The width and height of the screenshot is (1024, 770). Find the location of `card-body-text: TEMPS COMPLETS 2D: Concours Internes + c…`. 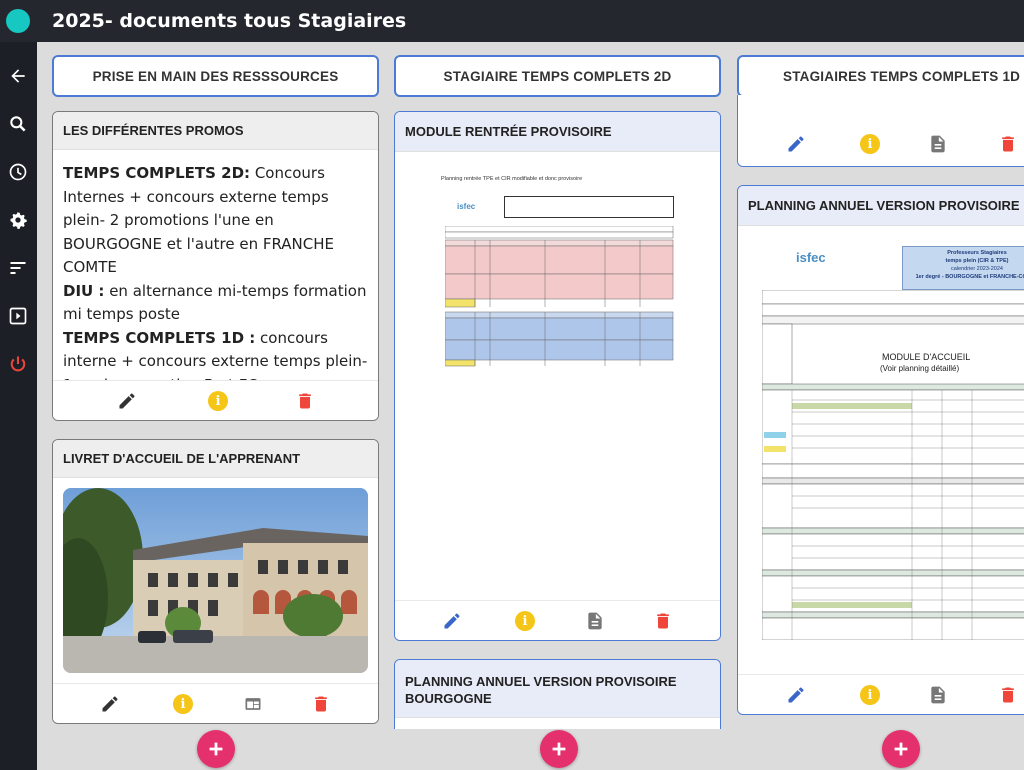

card-body-text: TEMPS COMPLETS 2D: Concours Internes + c… is located at coordinates (216, 279).